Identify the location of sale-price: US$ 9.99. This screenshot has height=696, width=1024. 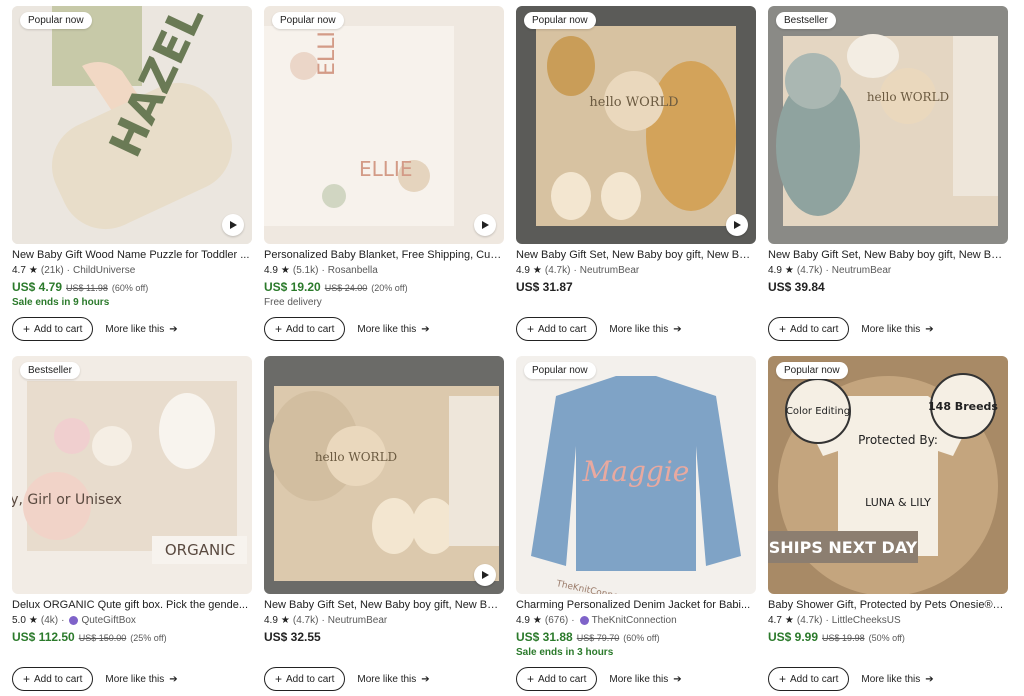
(793, 637).